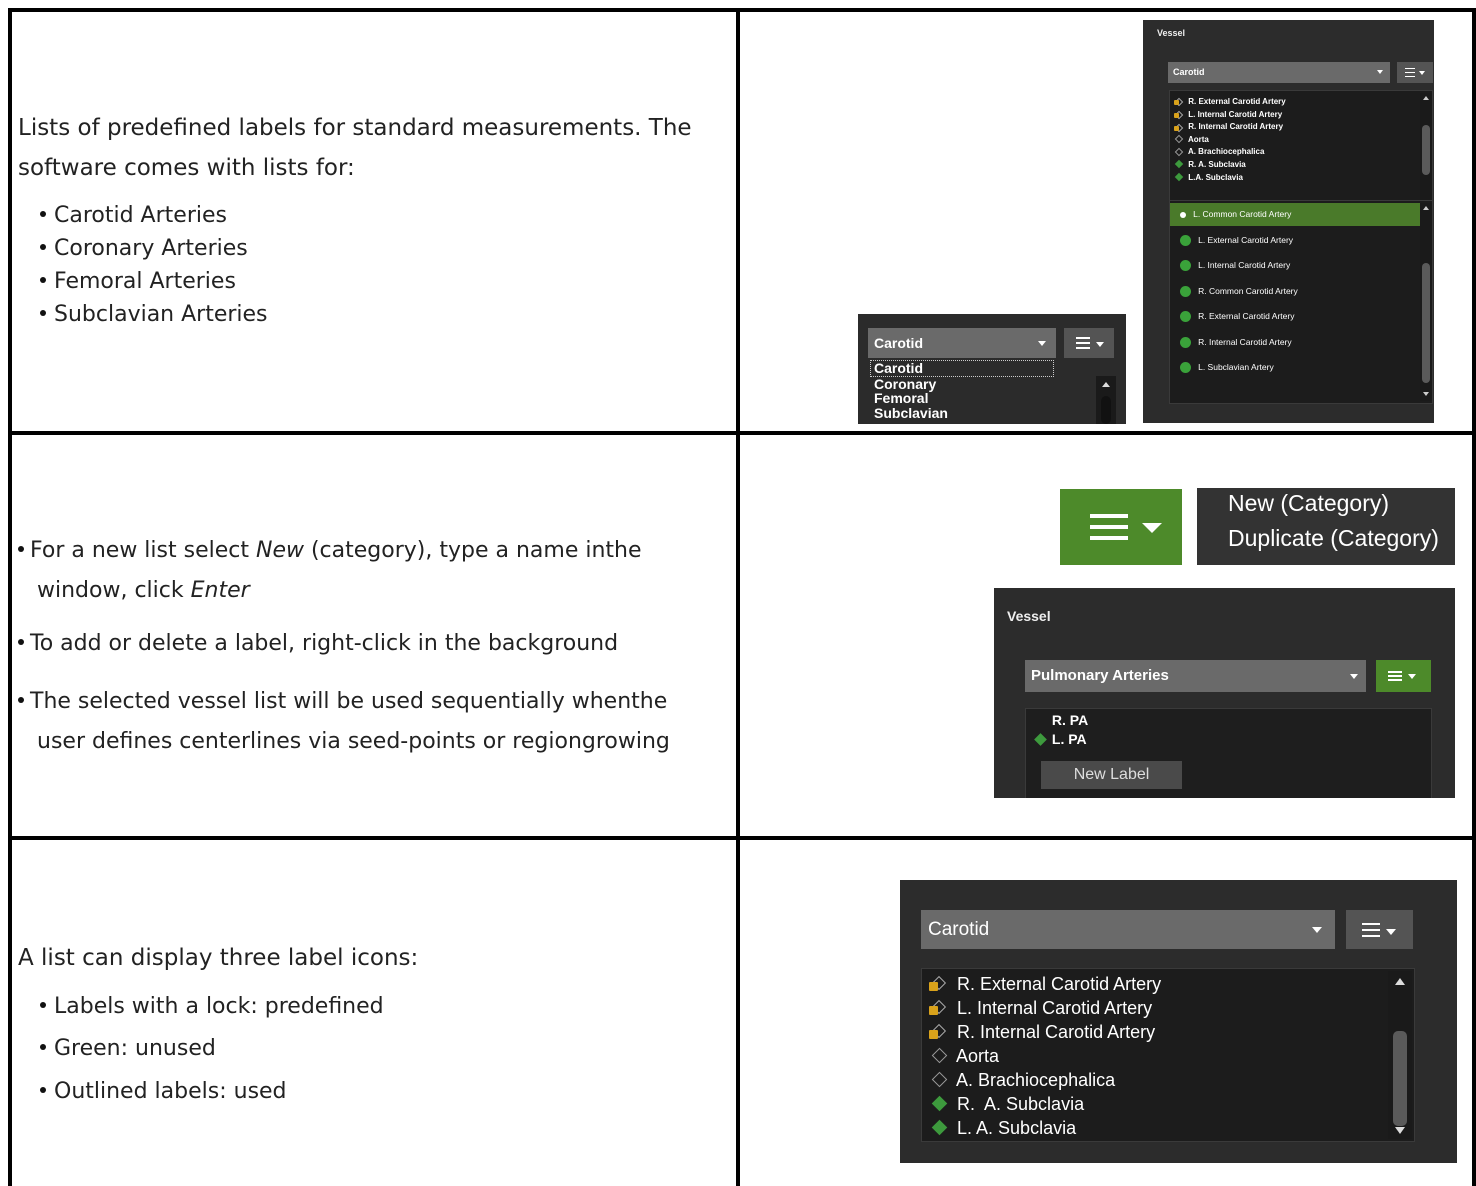 This screenshot has width=1476, height=1186. What do you see at coordinates (962, 384) in the screenshot?
I see `dropdown-option: Coronary` at bounding box center [962, 384].